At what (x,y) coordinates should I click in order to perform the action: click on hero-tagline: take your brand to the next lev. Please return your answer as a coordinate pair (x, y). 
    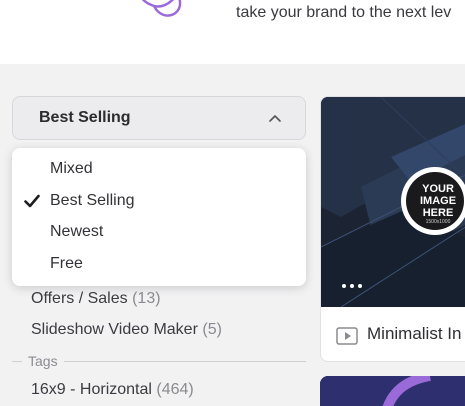
    Looking at the image, I should click on (344, 12).